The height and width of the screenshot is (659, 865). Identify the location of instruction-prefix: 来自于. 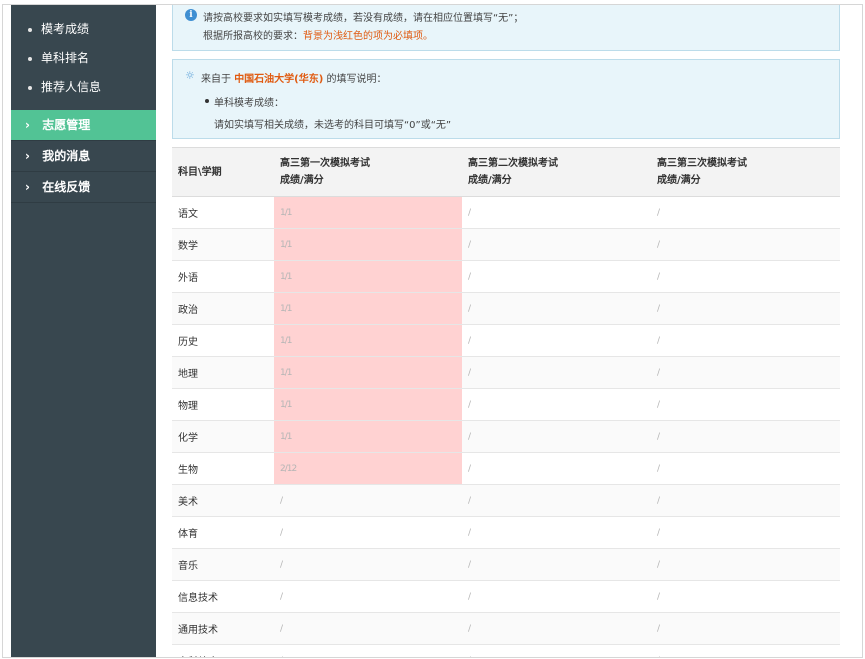
(216, 79).